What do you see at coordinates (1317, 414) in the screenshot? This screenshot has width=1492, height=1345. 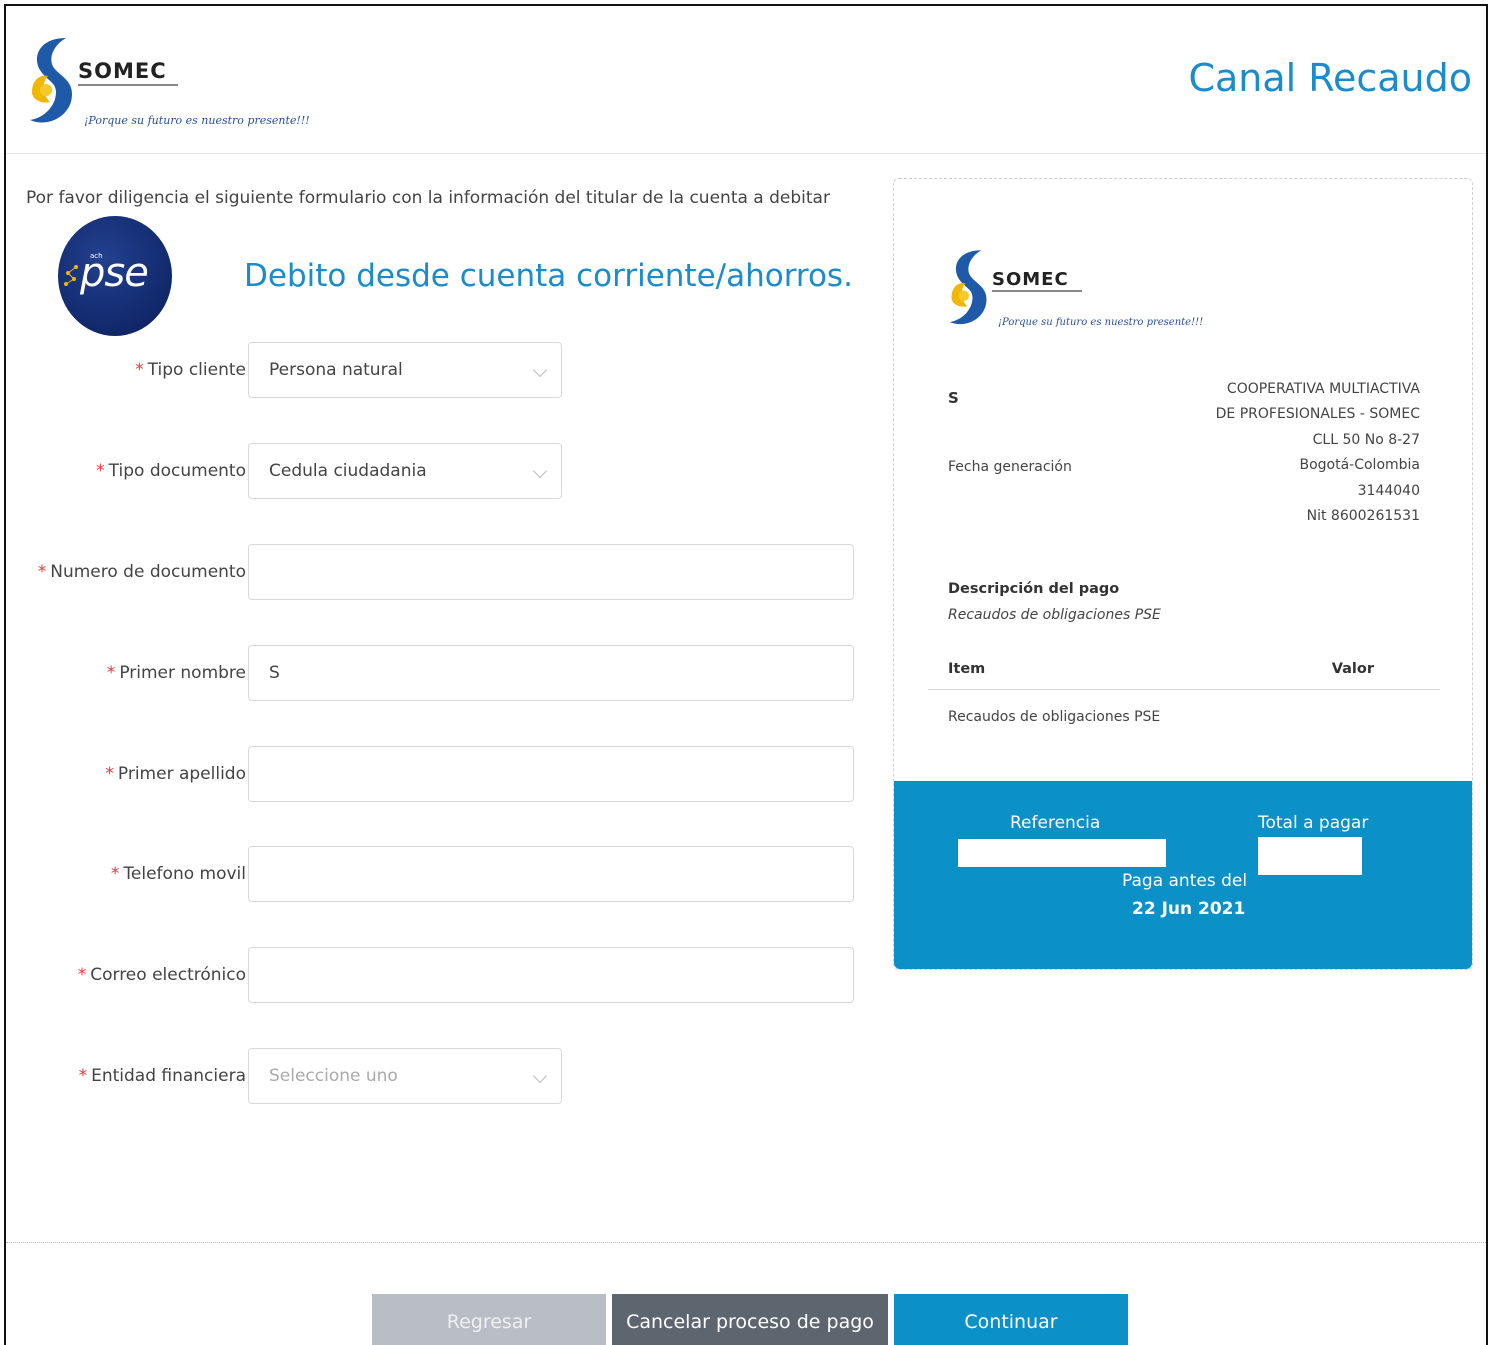 I see `company-line: DE PROFESIONALES - SOMEC` at bounding box center [1317, 414].